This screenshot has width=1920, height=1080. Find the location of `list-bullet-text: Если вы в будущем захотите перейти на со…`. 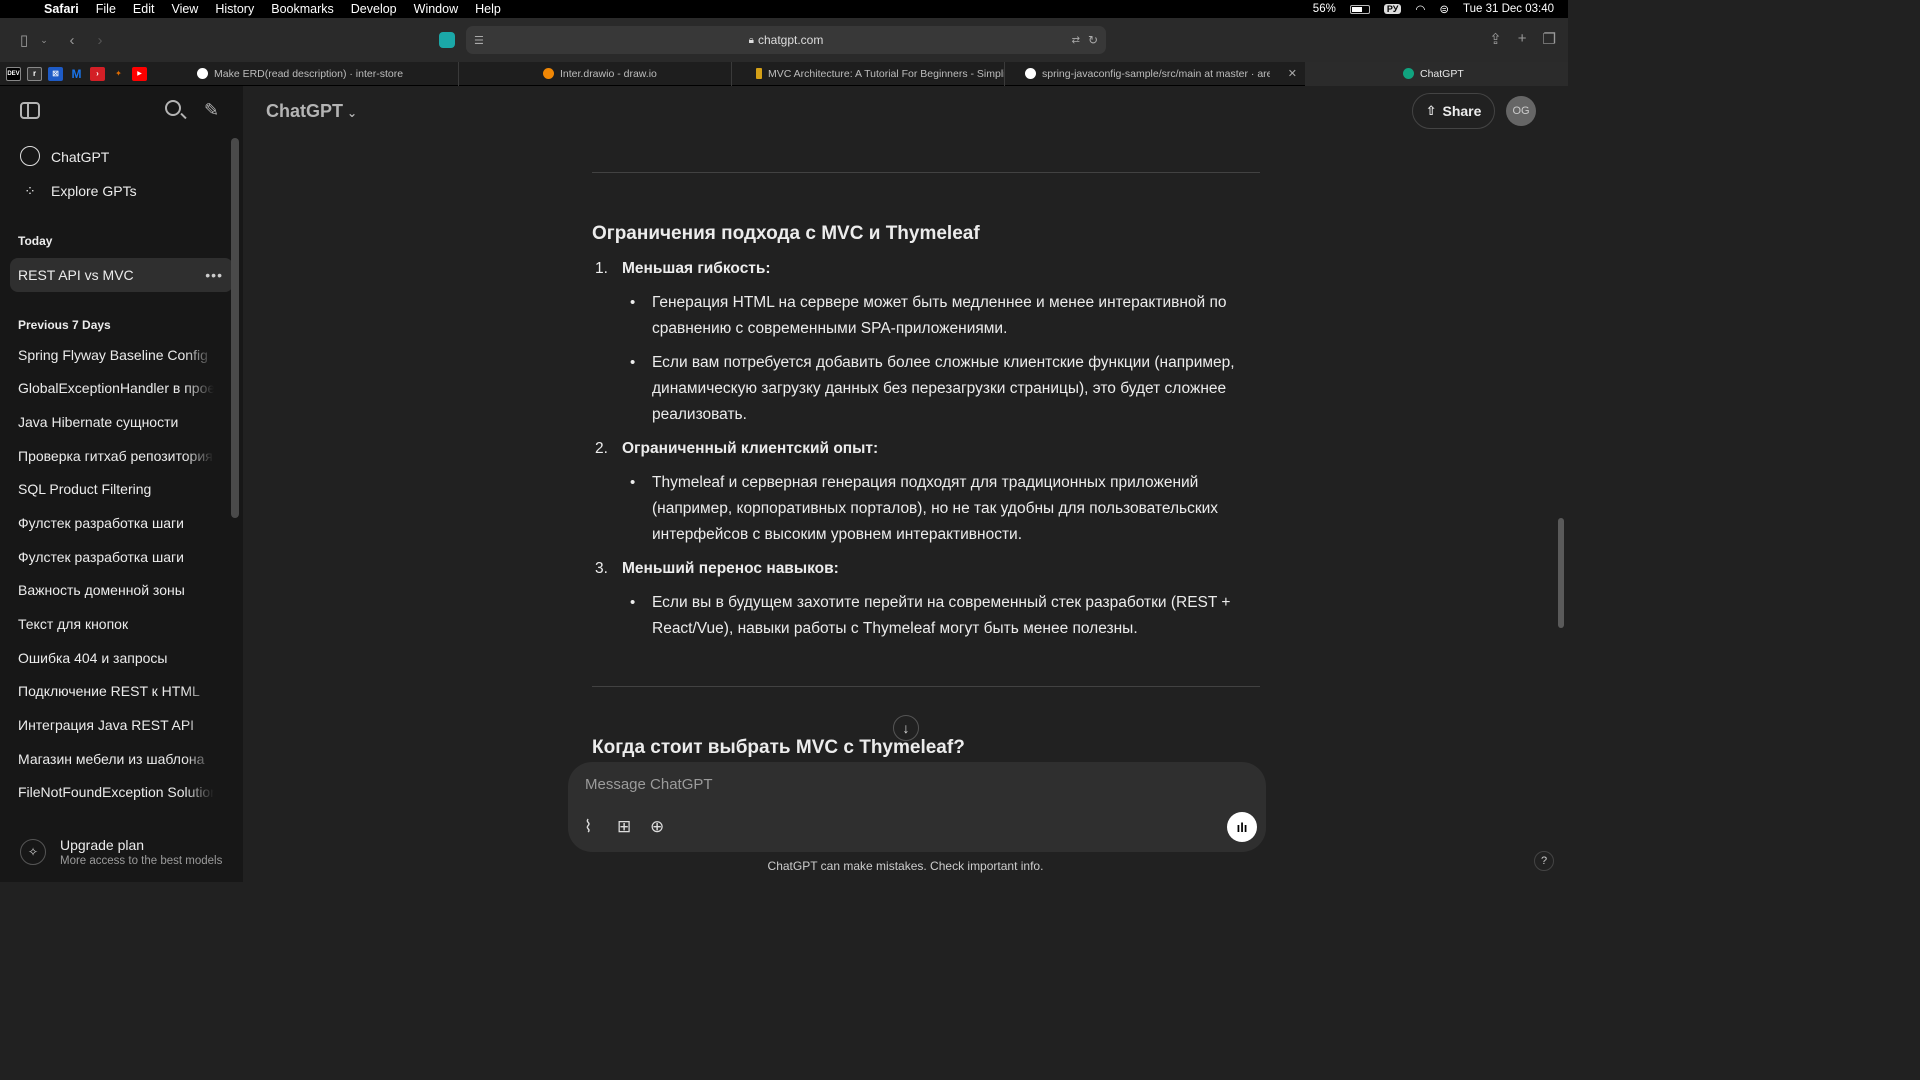

list-bullet-text: Если вы в будущем захотите перейти на со… is located at coordinates (941, 615).